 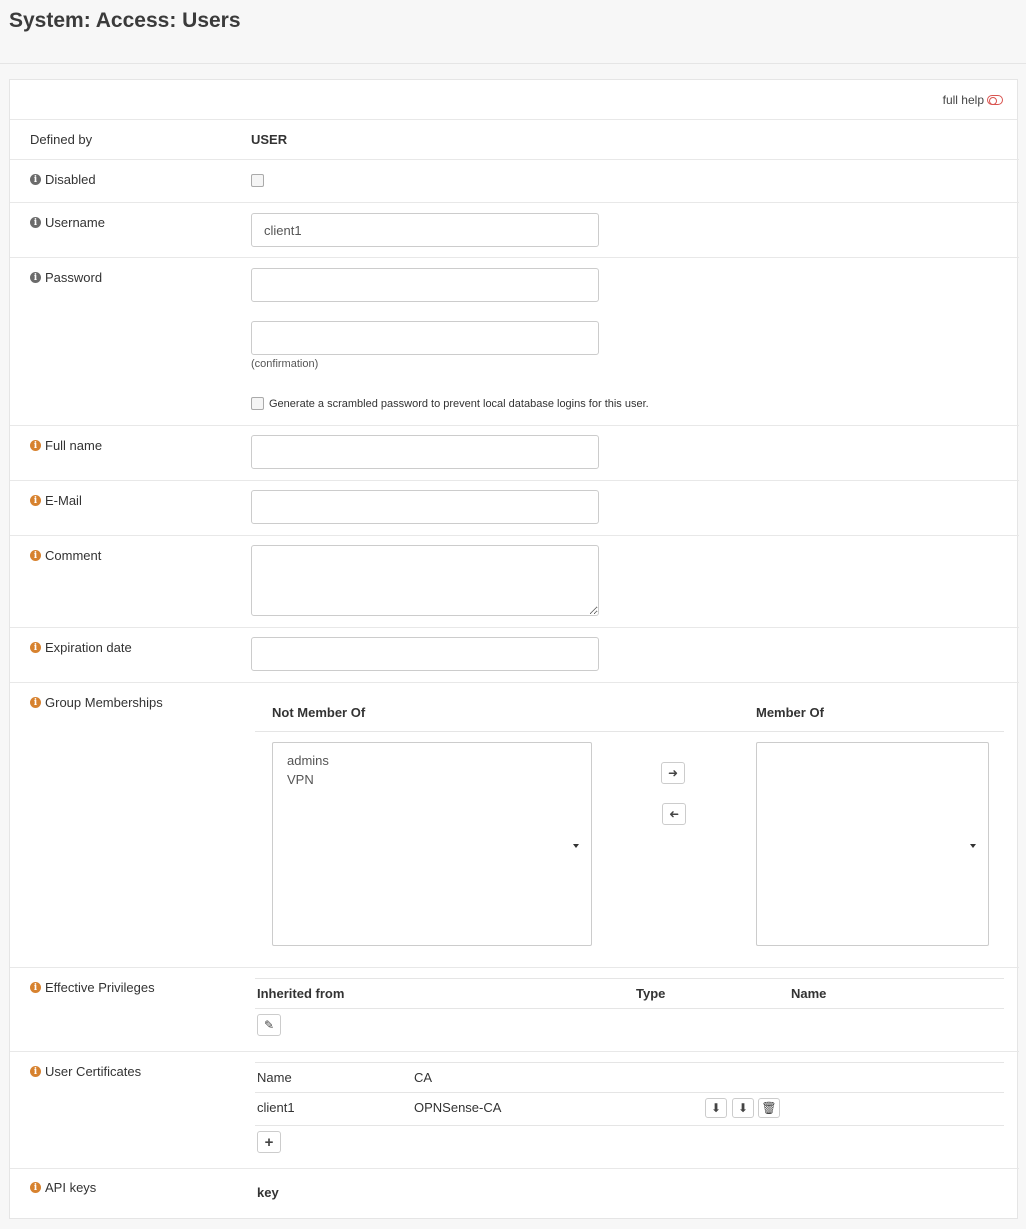 I want to click on cert-row-ca: OPNSense-CA, so click(x=458, y=1107).